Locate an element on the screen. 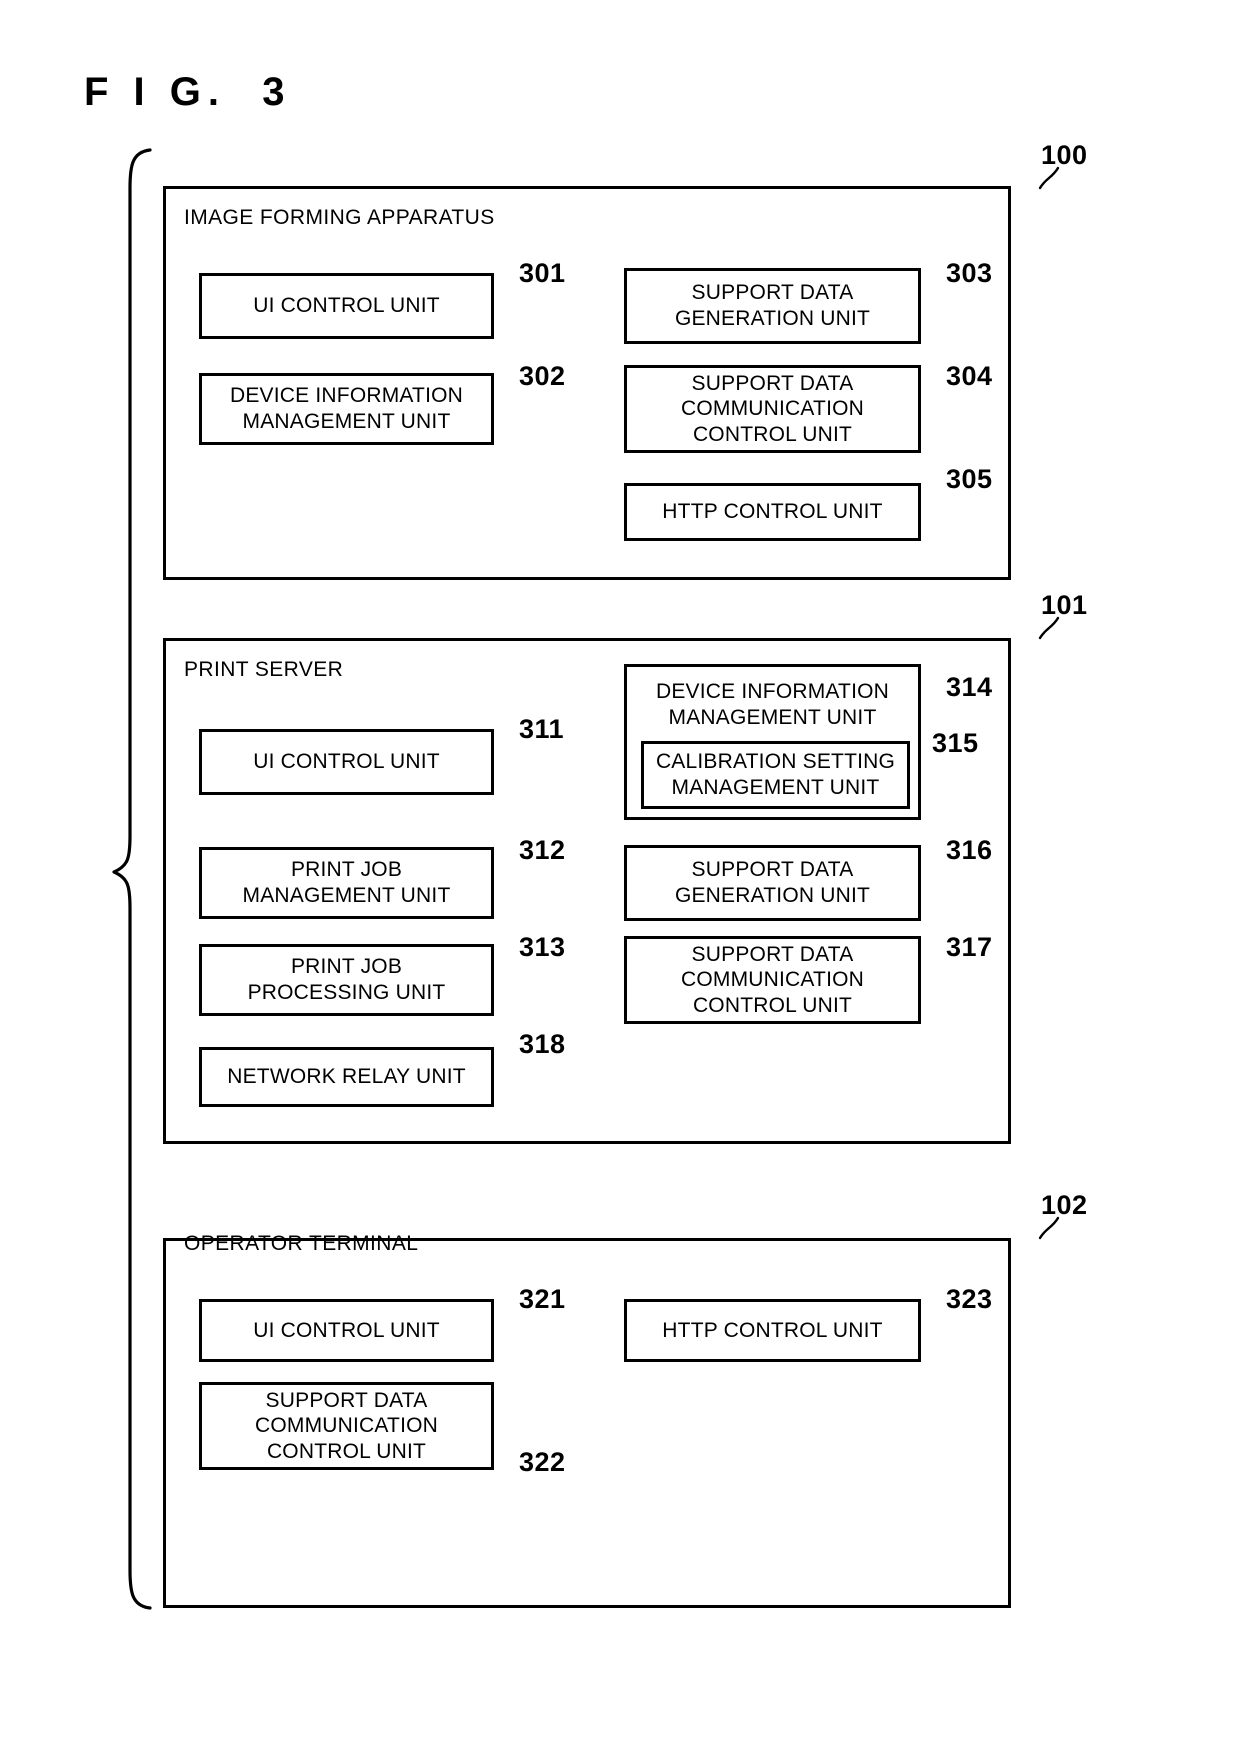 This screenshot has height=1759, width=1240. ref-100: 100 is located at coordinates (1064, 155).